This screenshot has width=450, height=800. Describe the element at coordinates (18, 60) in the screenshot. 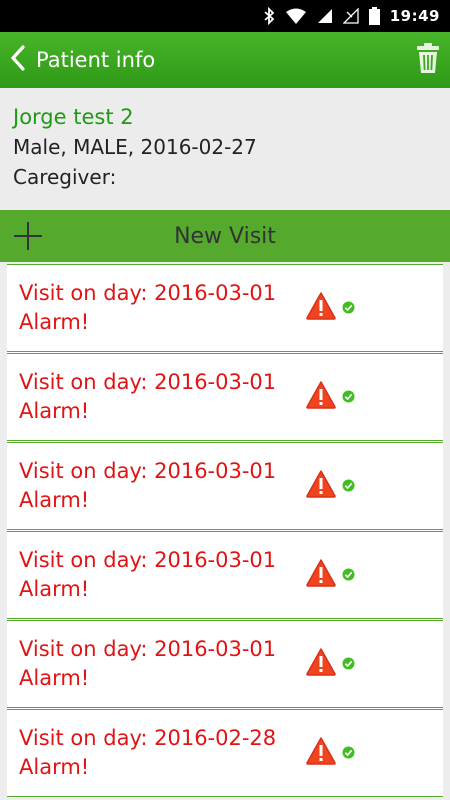

I see `chevron-left-icon` at that location.